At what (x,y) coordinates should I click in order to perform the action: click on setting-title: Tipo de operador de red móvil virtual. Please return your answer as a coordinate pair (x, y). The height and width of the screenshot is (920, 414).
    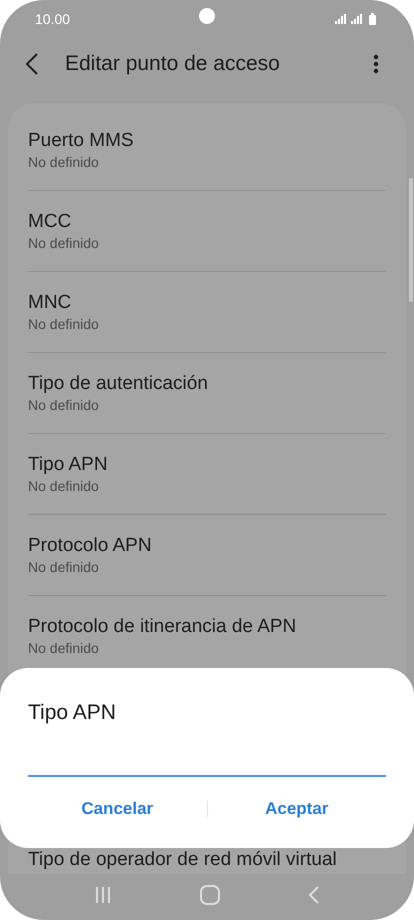
    Looking at the image, I should click on (183, 860).